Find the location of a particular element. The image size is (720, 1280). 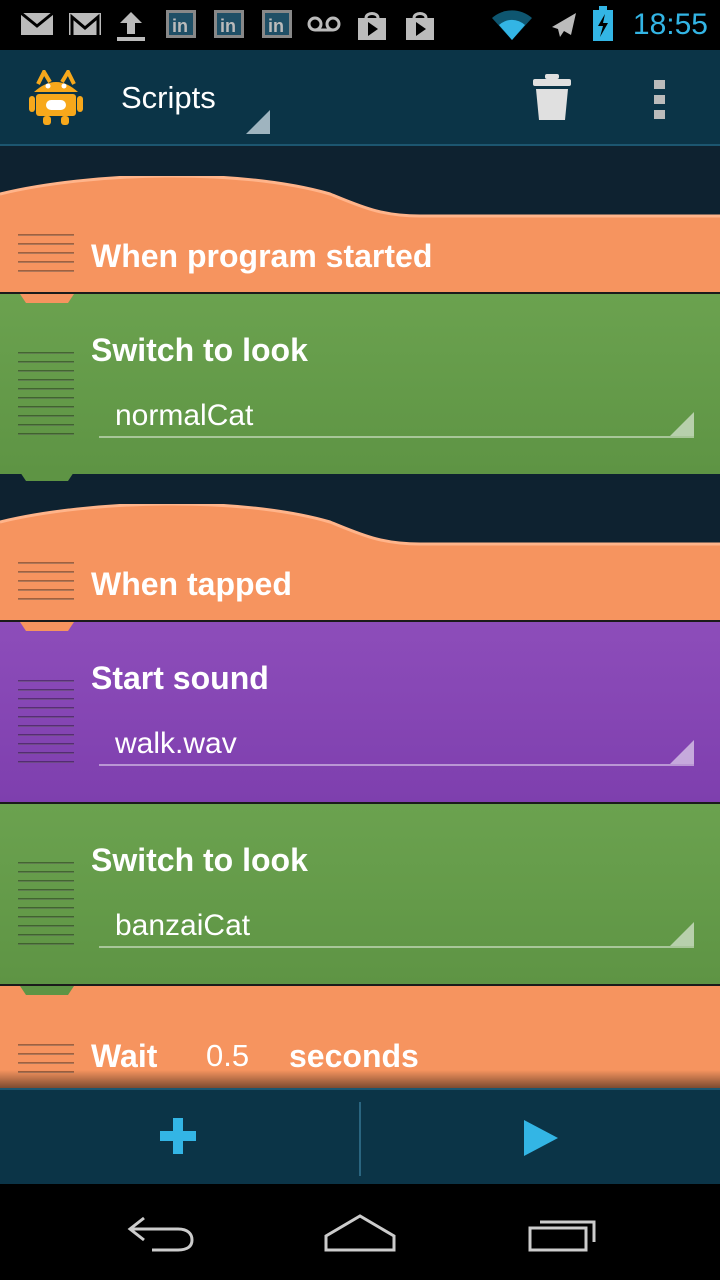

home-icon is located at coordinates (360, 1233).